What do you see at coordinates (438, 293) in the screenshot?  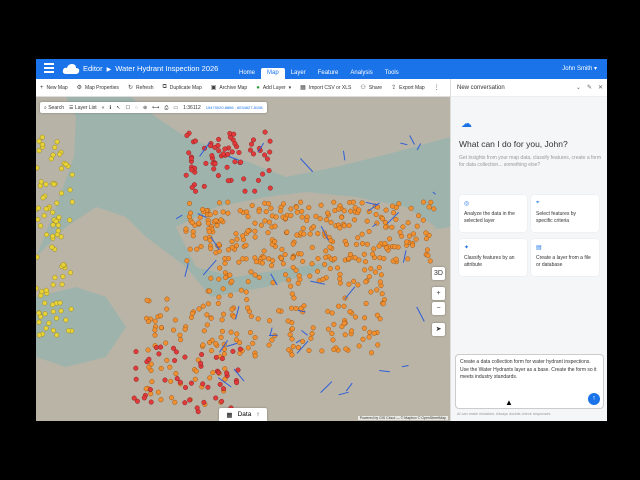 I see `zoom-in-button: +` at bounding box center [438, 293].